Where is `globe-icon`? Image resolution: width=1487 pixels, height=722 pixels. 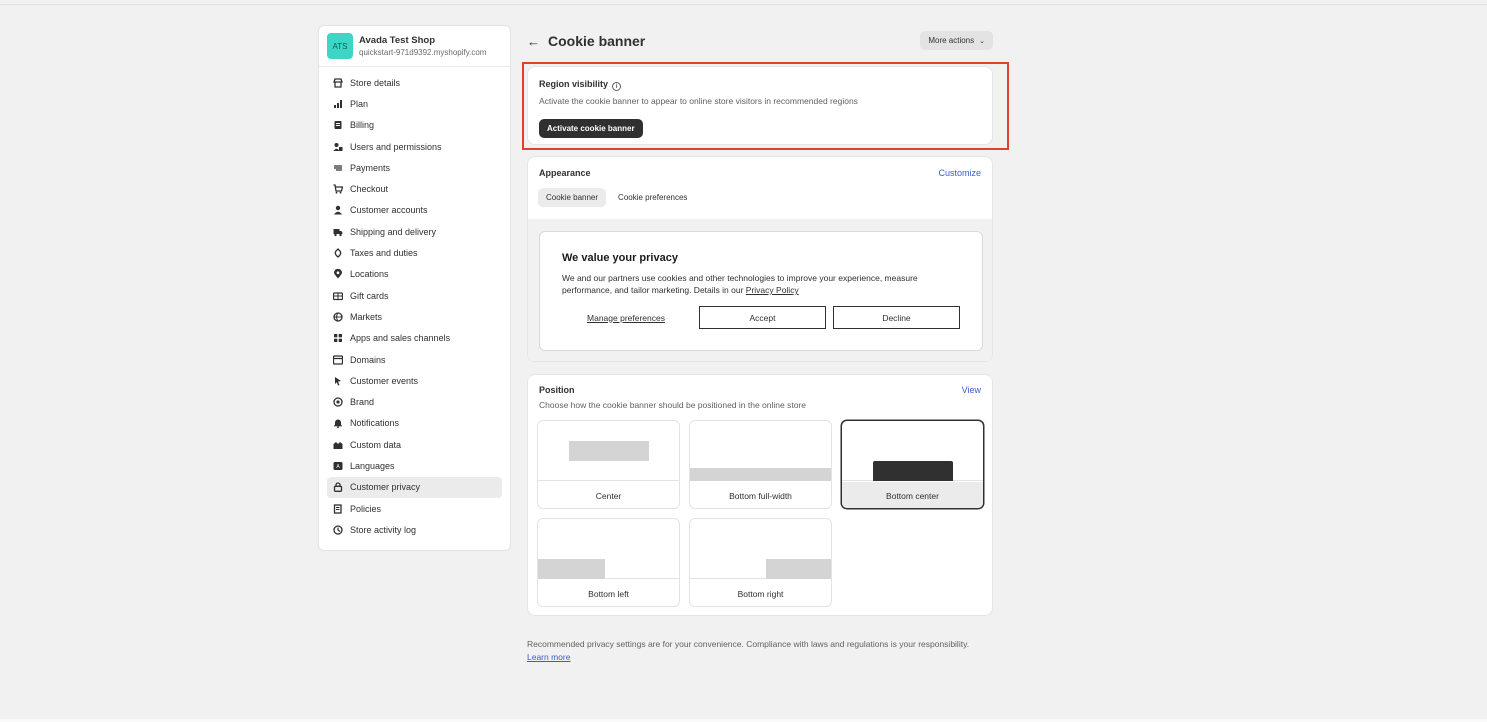
globe-icon is located at coordinates (337, 316).